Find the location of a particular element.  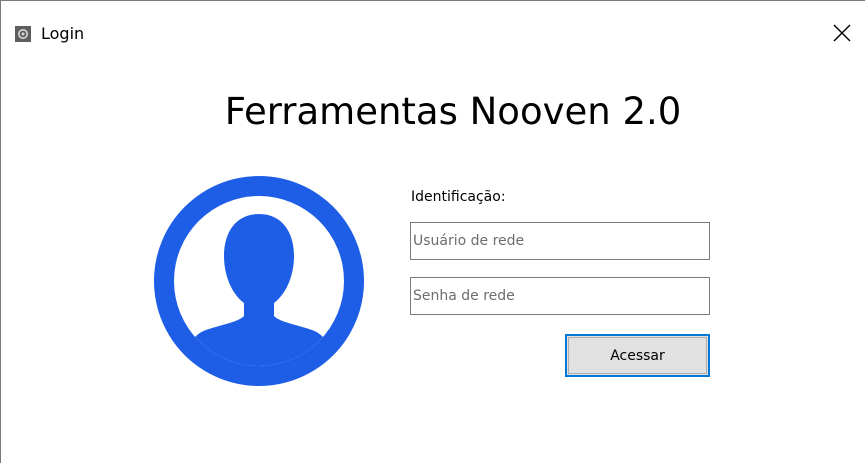

username-input is located at coordinates (560, 241).